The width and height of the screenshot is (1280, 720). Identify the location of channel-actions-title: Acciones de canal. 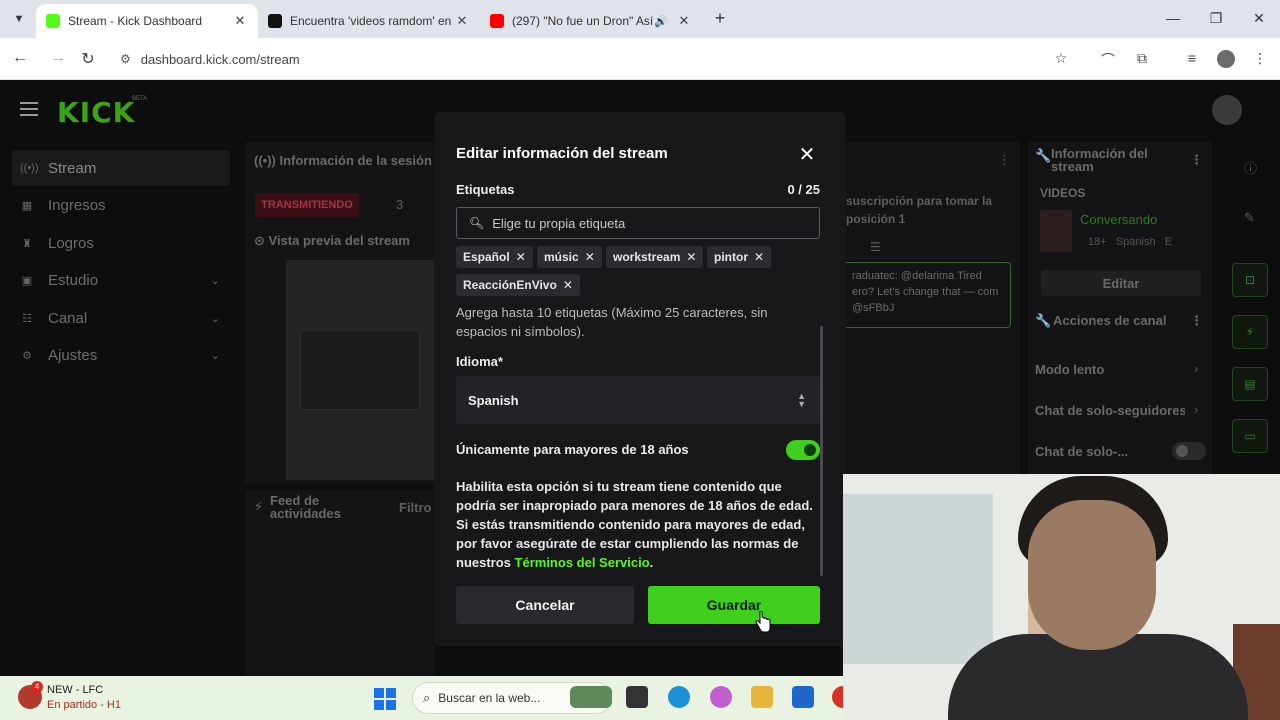
(1110, 320).